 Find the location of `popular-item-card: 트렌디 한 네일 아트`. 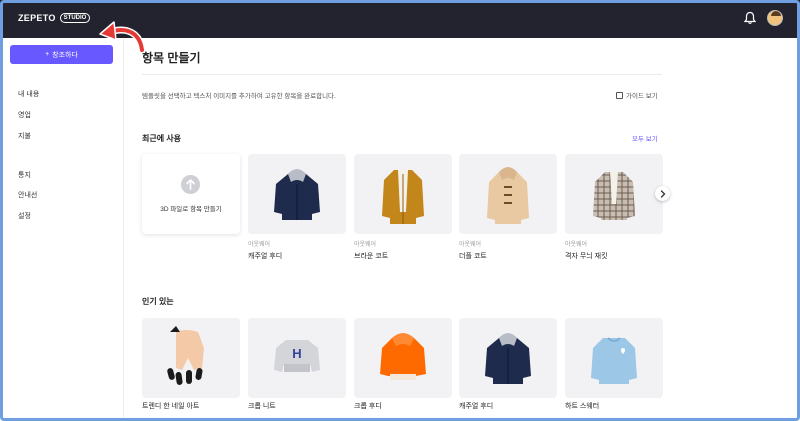

popular-item-card: 트렌디 한 네일 아트 is located at coordinates (191, 364).